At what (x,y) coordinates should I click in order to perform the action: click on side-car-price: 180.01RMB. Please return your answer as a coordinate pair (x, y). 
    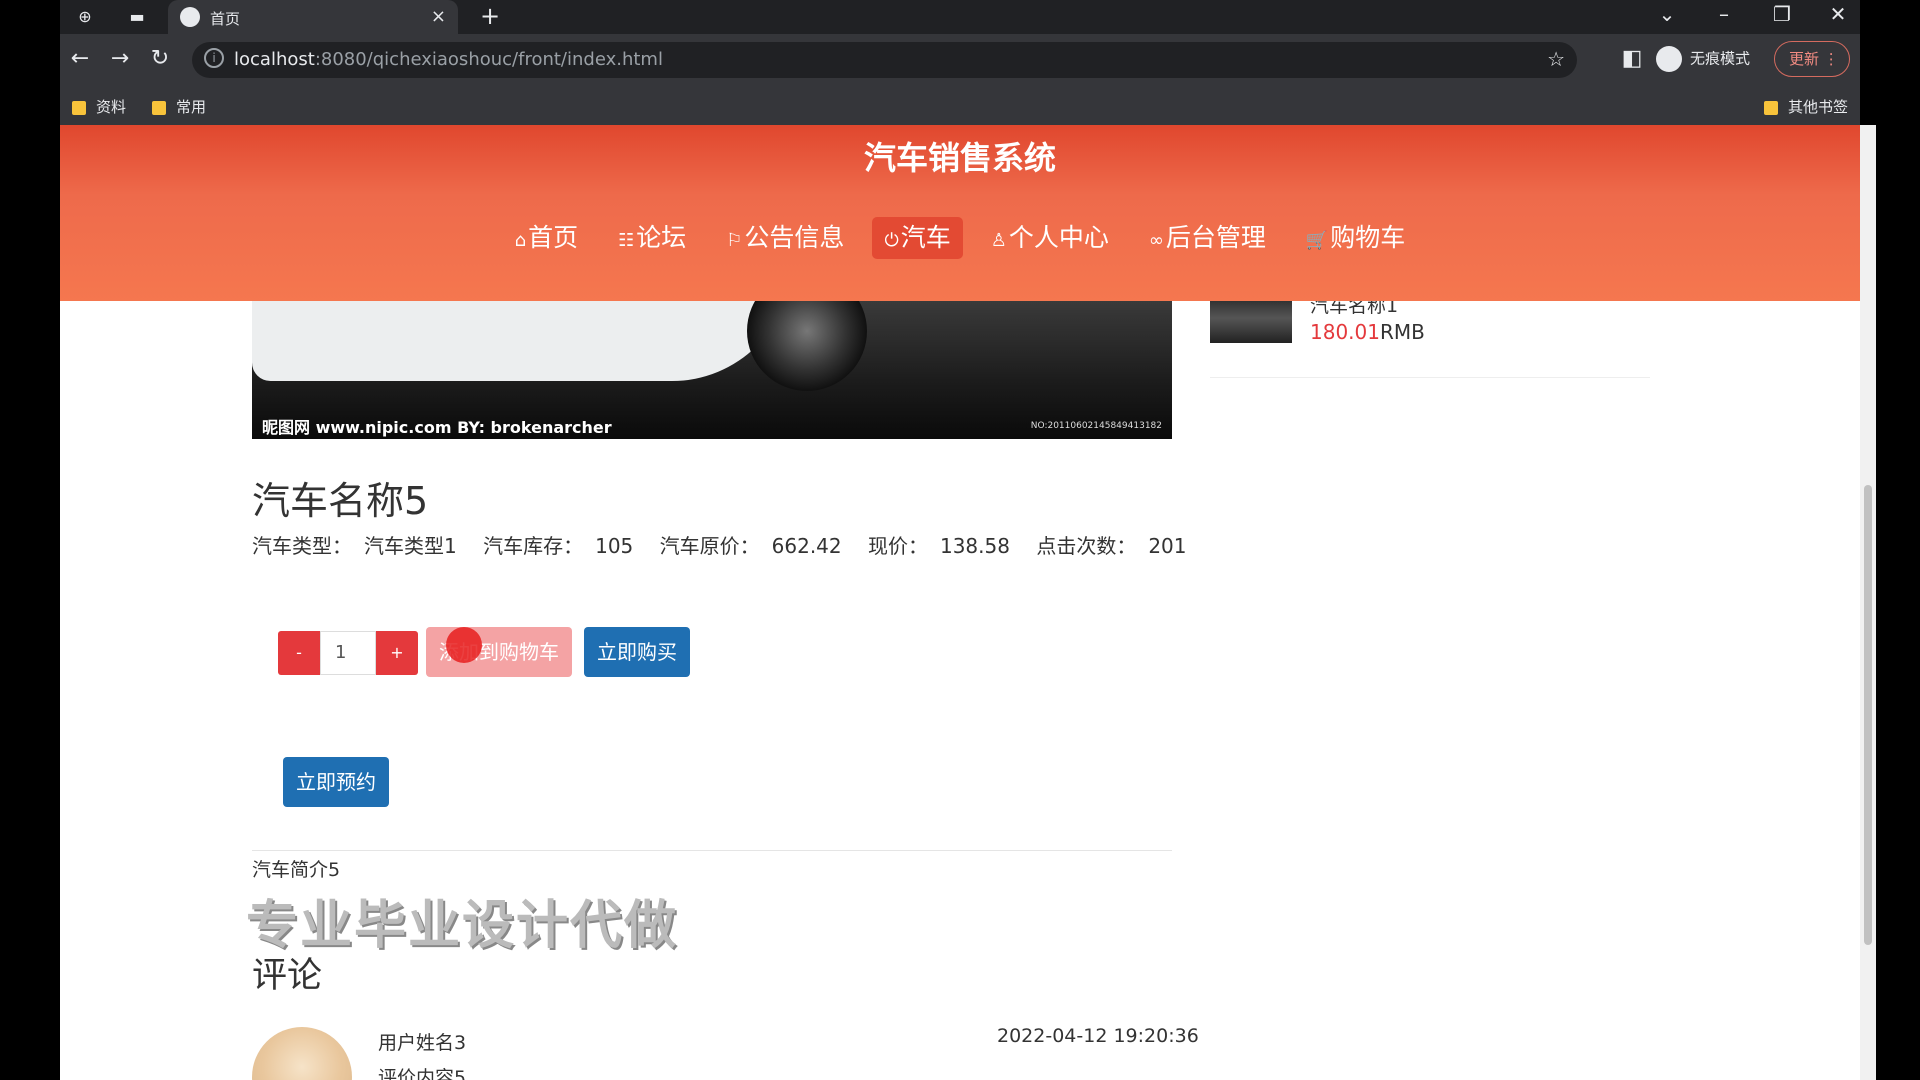
    Looking at the image, I should click on (1367, 332).